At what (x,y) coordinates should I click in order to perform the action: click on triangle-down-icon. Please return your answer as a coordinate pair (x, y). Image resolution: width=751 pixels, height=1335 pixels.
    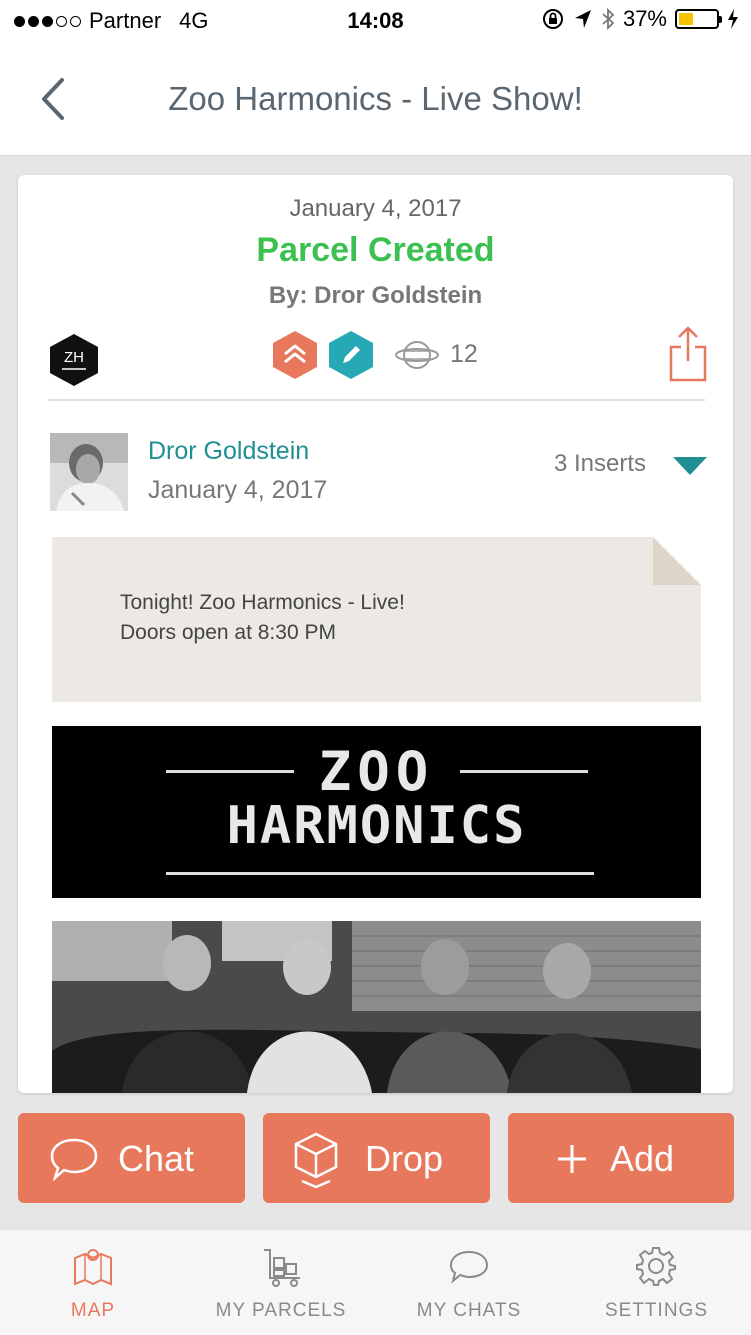
    Looking at the image, I should click on (690, 466).